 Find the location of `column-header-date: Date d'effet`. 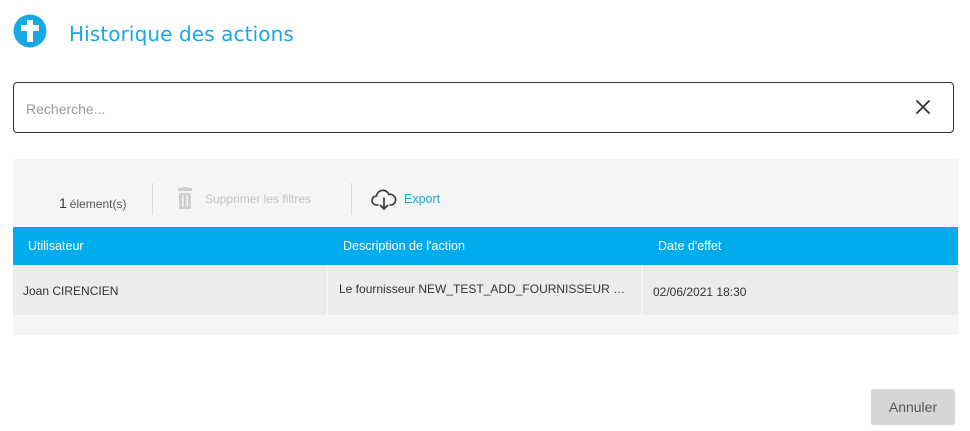

column-header-date: Date d'effet is located at coordinates (689, 246).